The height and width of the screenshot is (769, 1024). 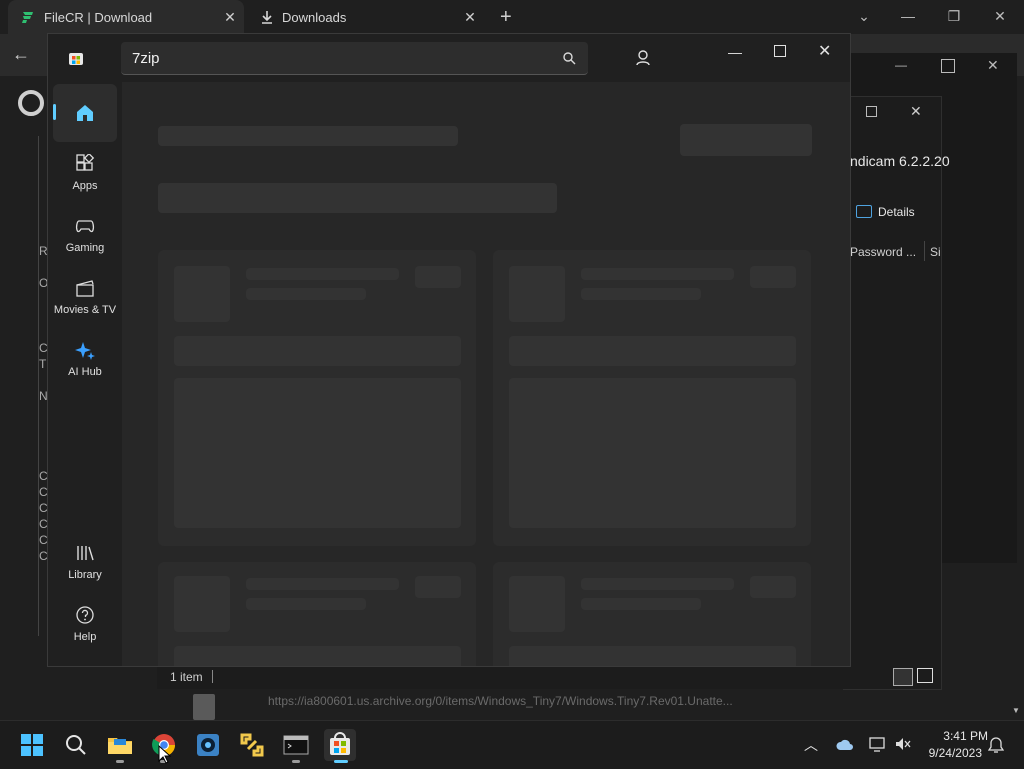 I want to click on sparkle-icon, so click(x=85, y=351).